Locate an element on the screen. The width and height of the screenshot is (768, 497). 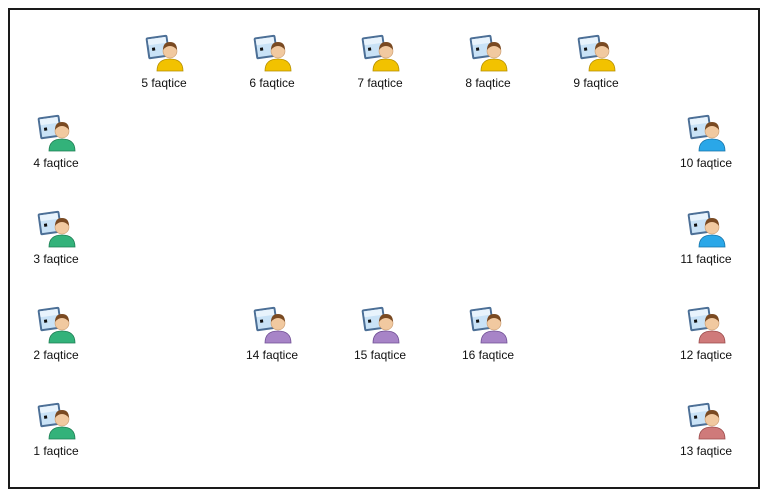
workstation-5: 5 faqtice is located at coordinates (164, 63).